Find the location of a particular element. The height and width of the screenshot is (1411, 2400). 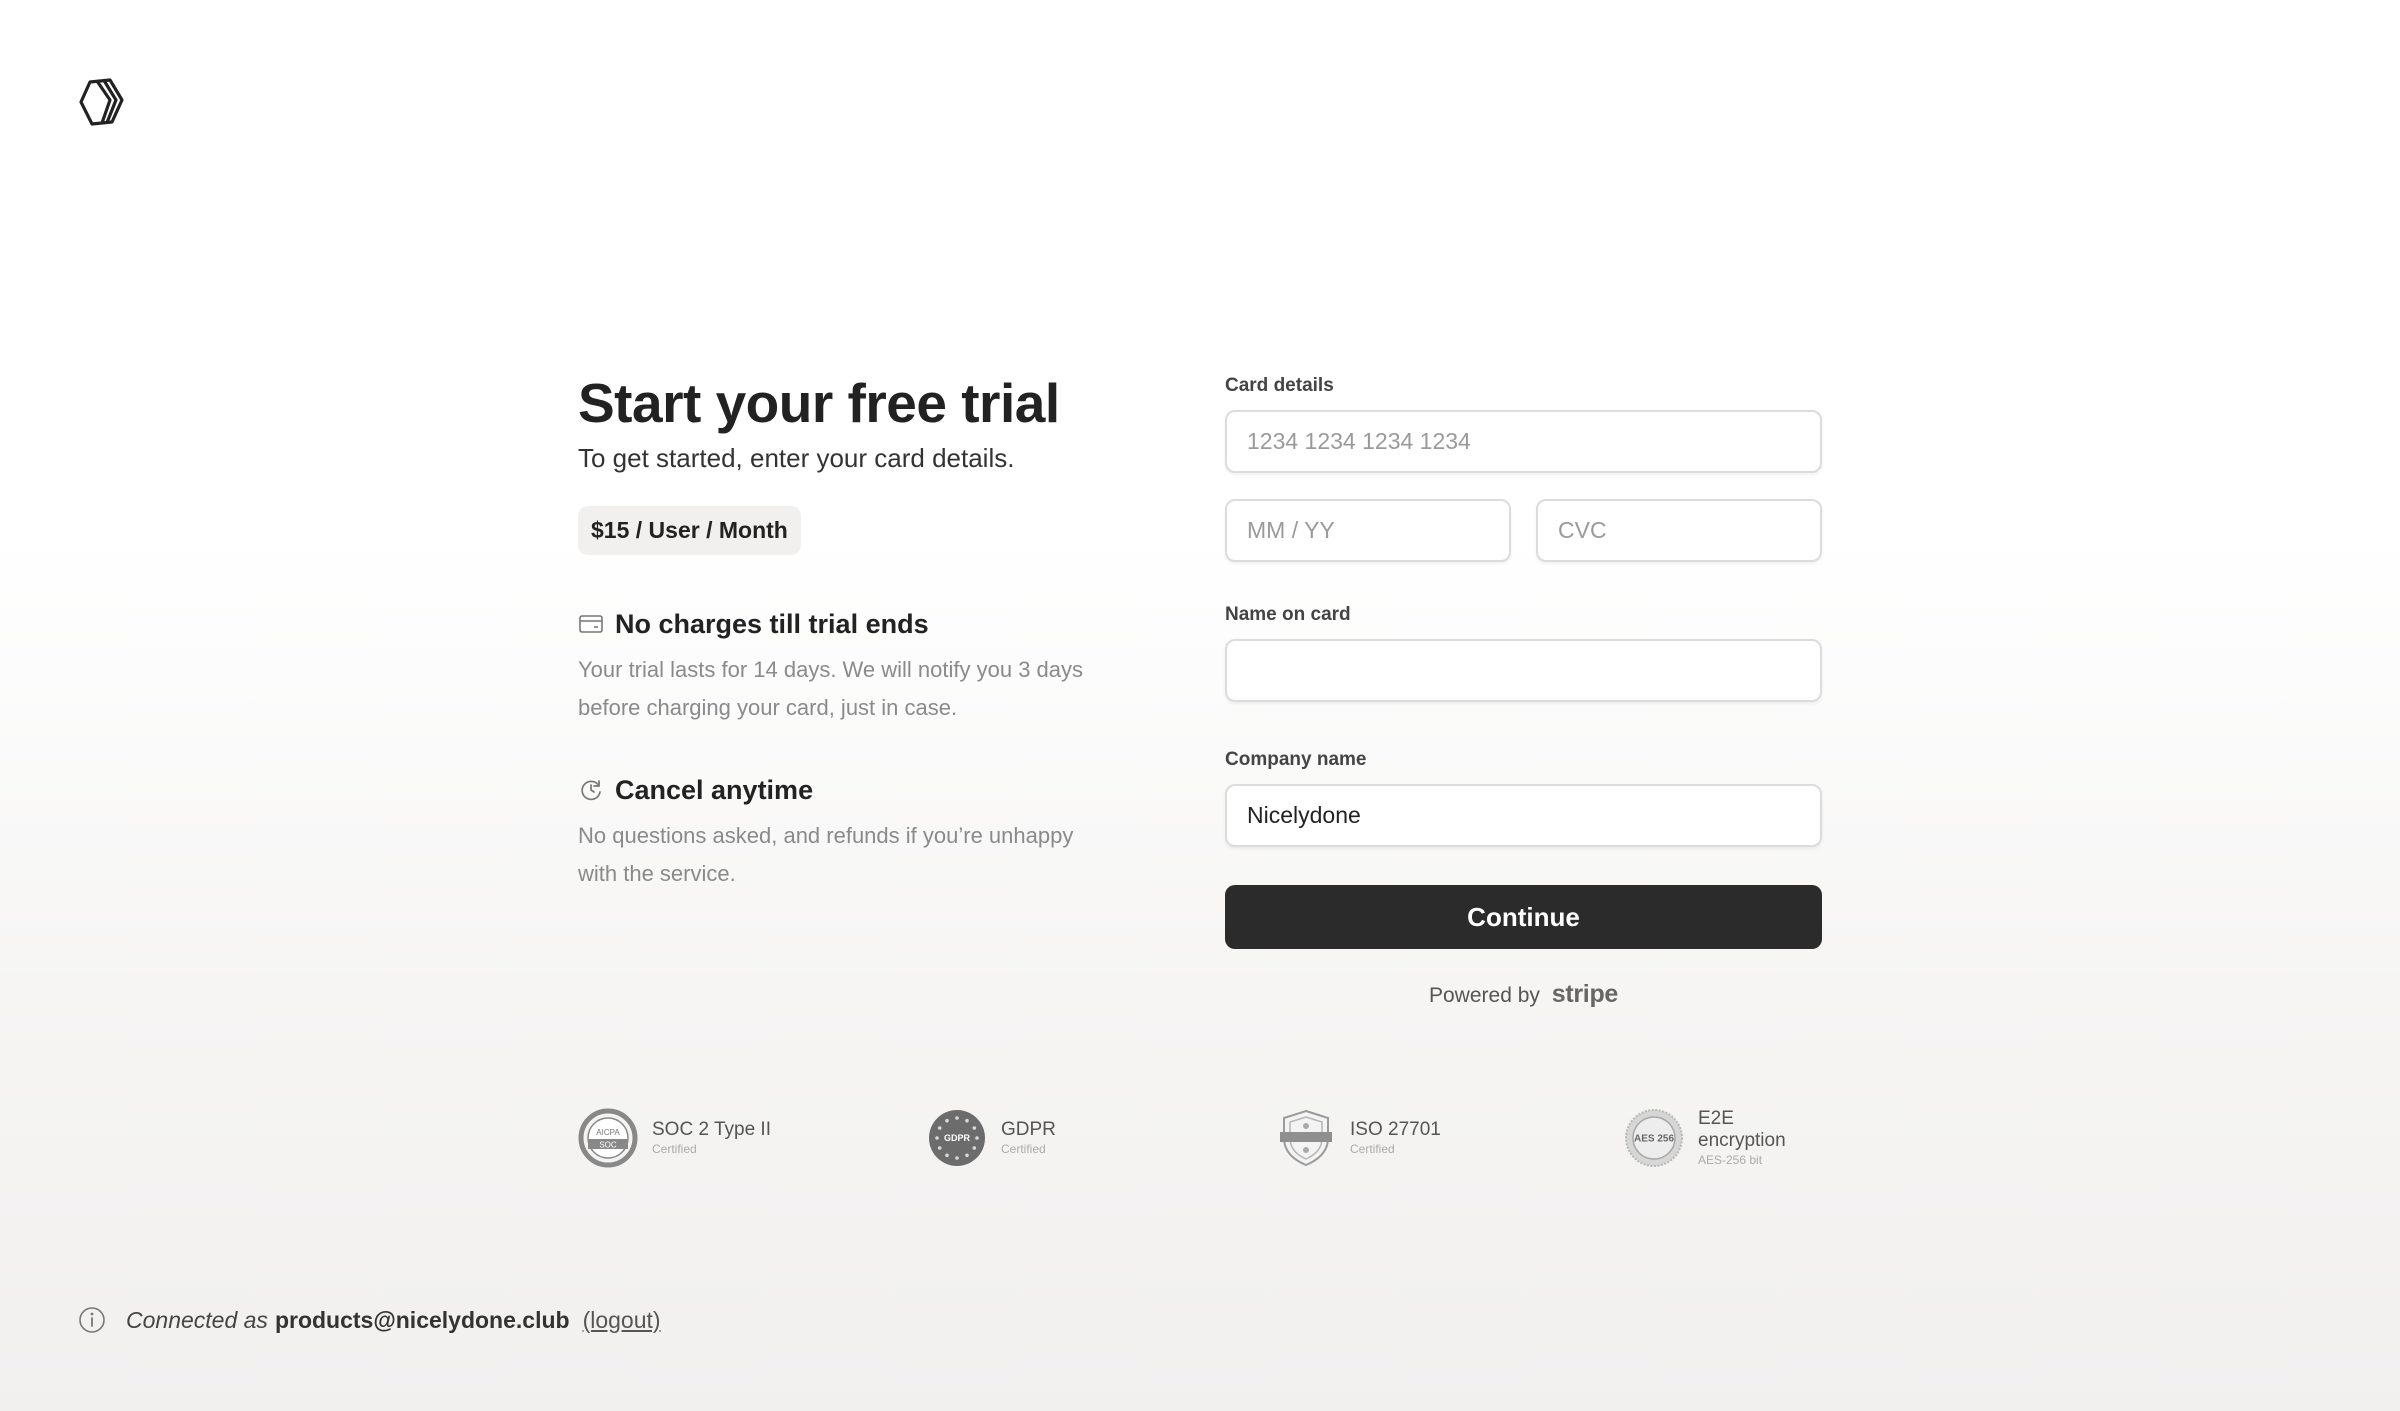

svg-text: GDPR is located at coordinates (957, 1138).